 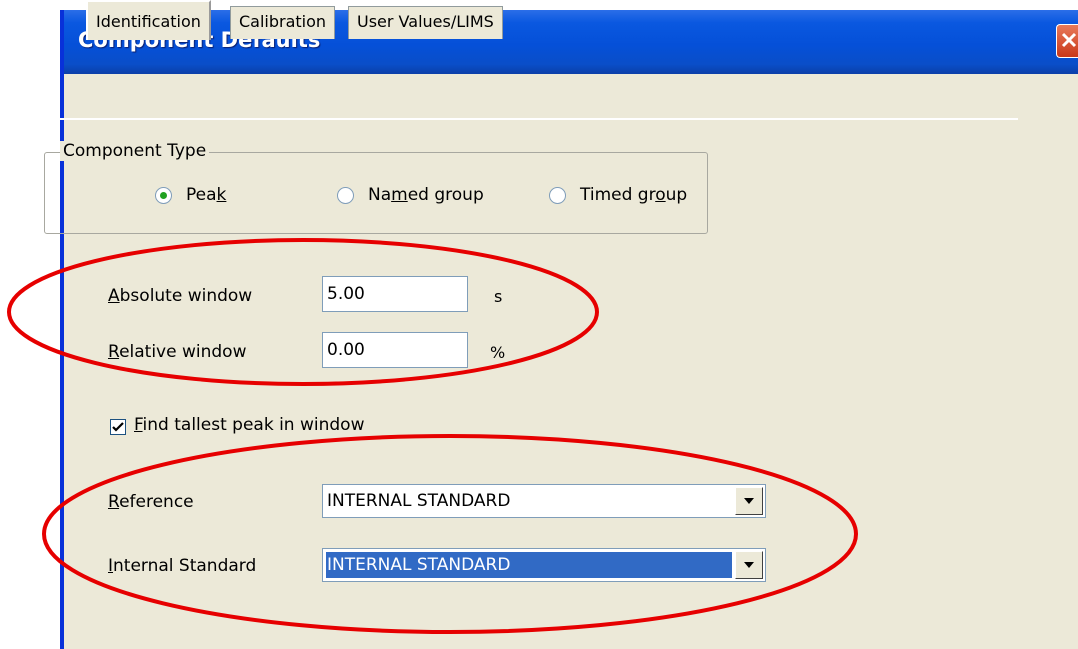 I want to click on tab-identification: Identification, so click(x=148, y=20).